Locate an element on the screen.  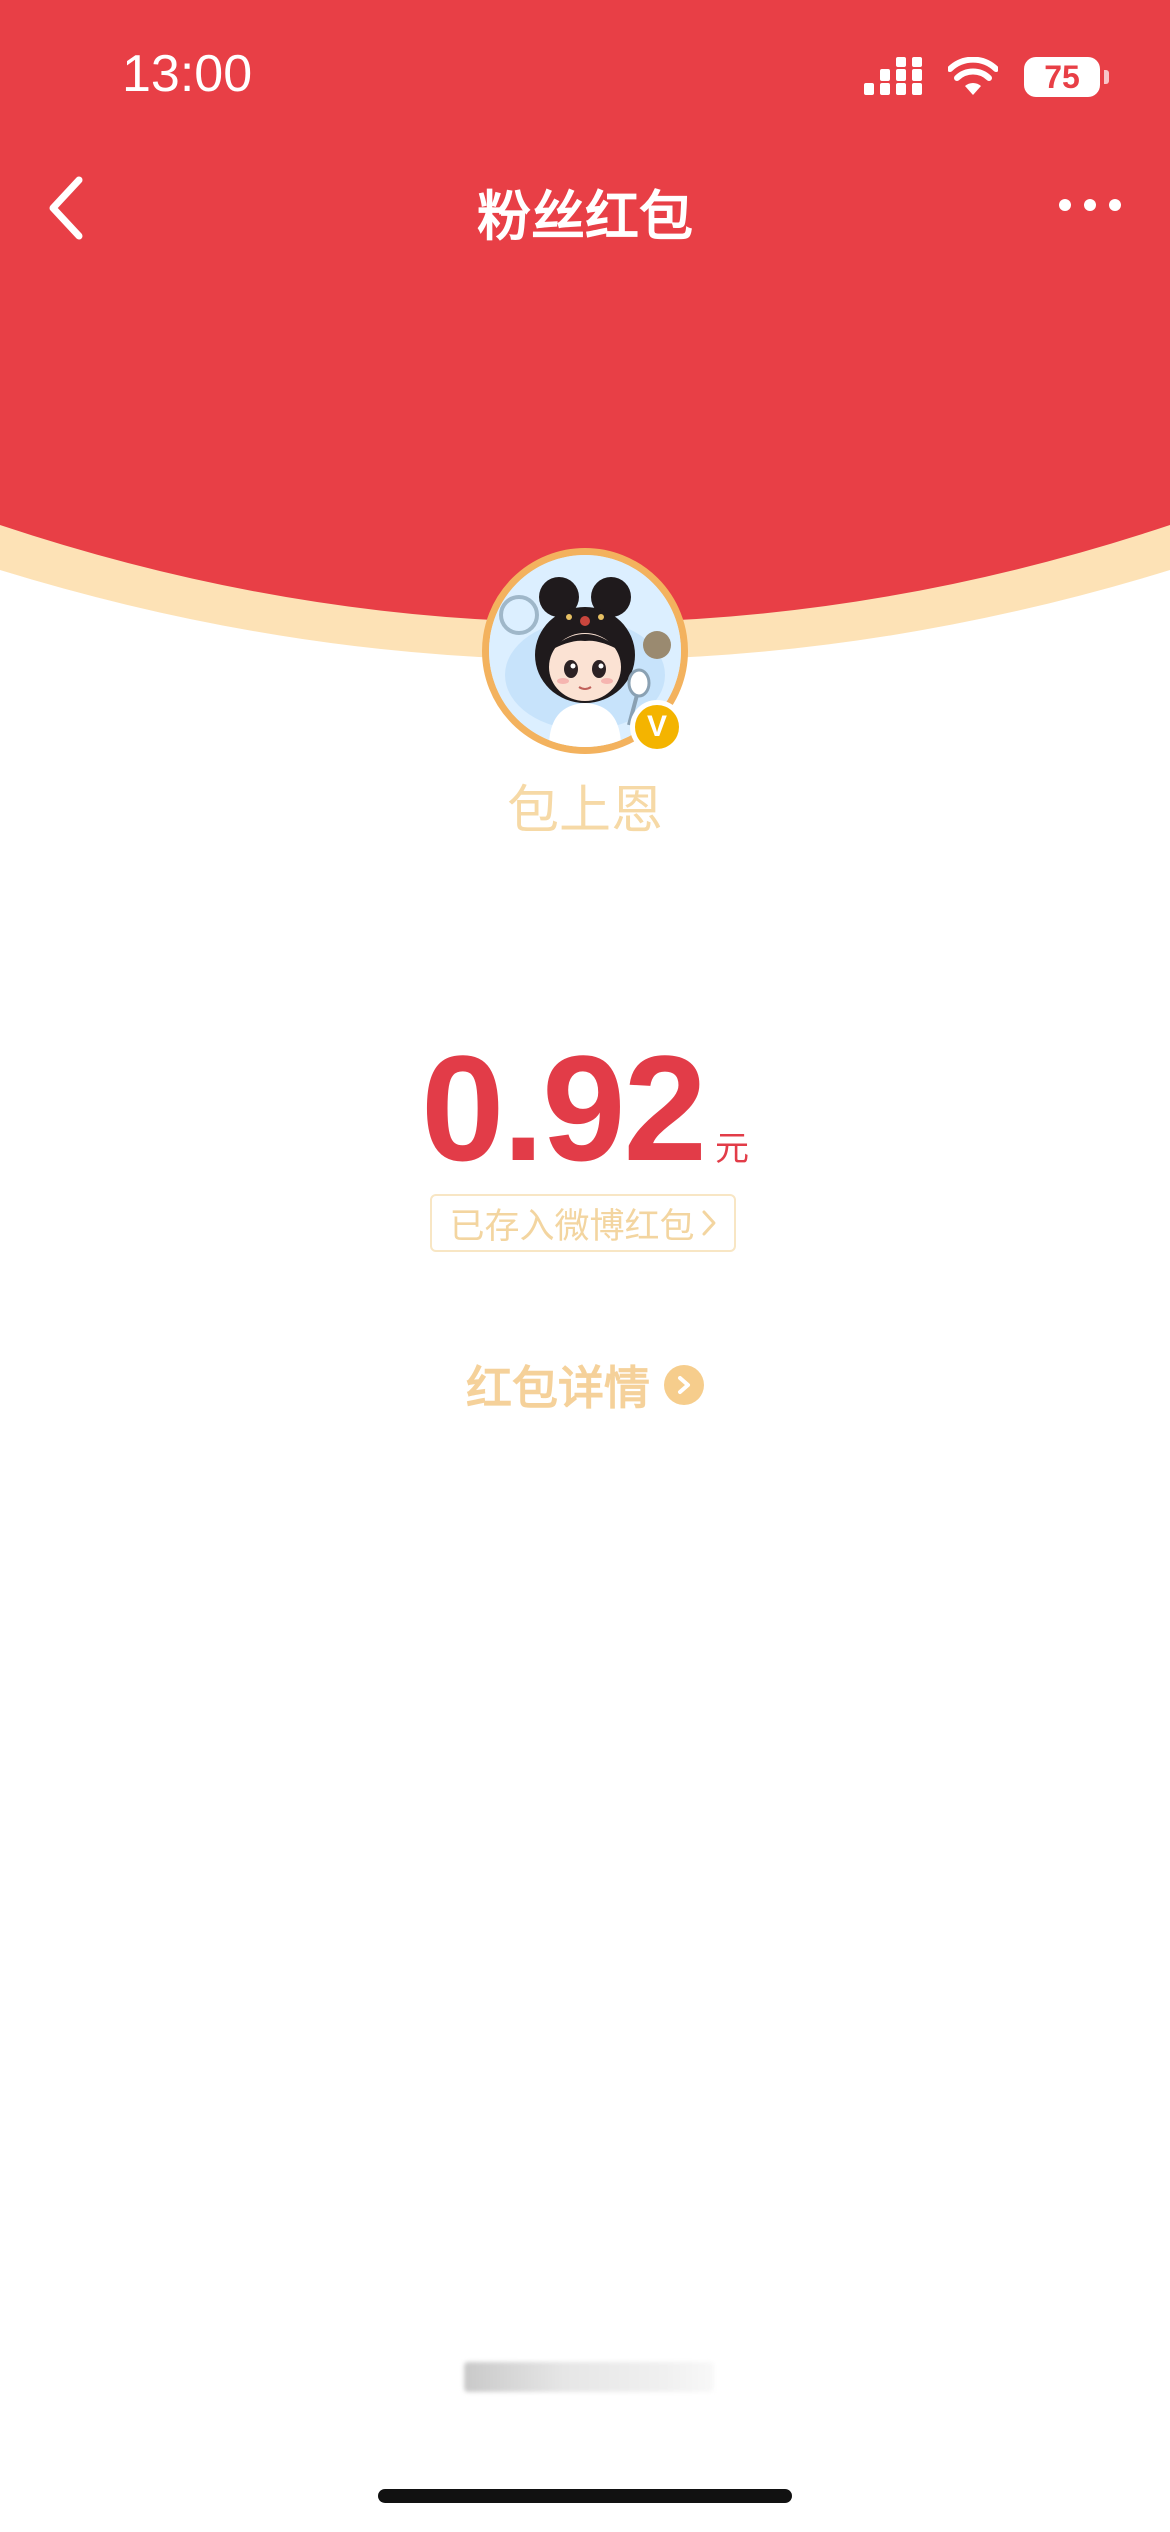
packet-details-link: 红包详情 is located at coordinates (585, 1385).